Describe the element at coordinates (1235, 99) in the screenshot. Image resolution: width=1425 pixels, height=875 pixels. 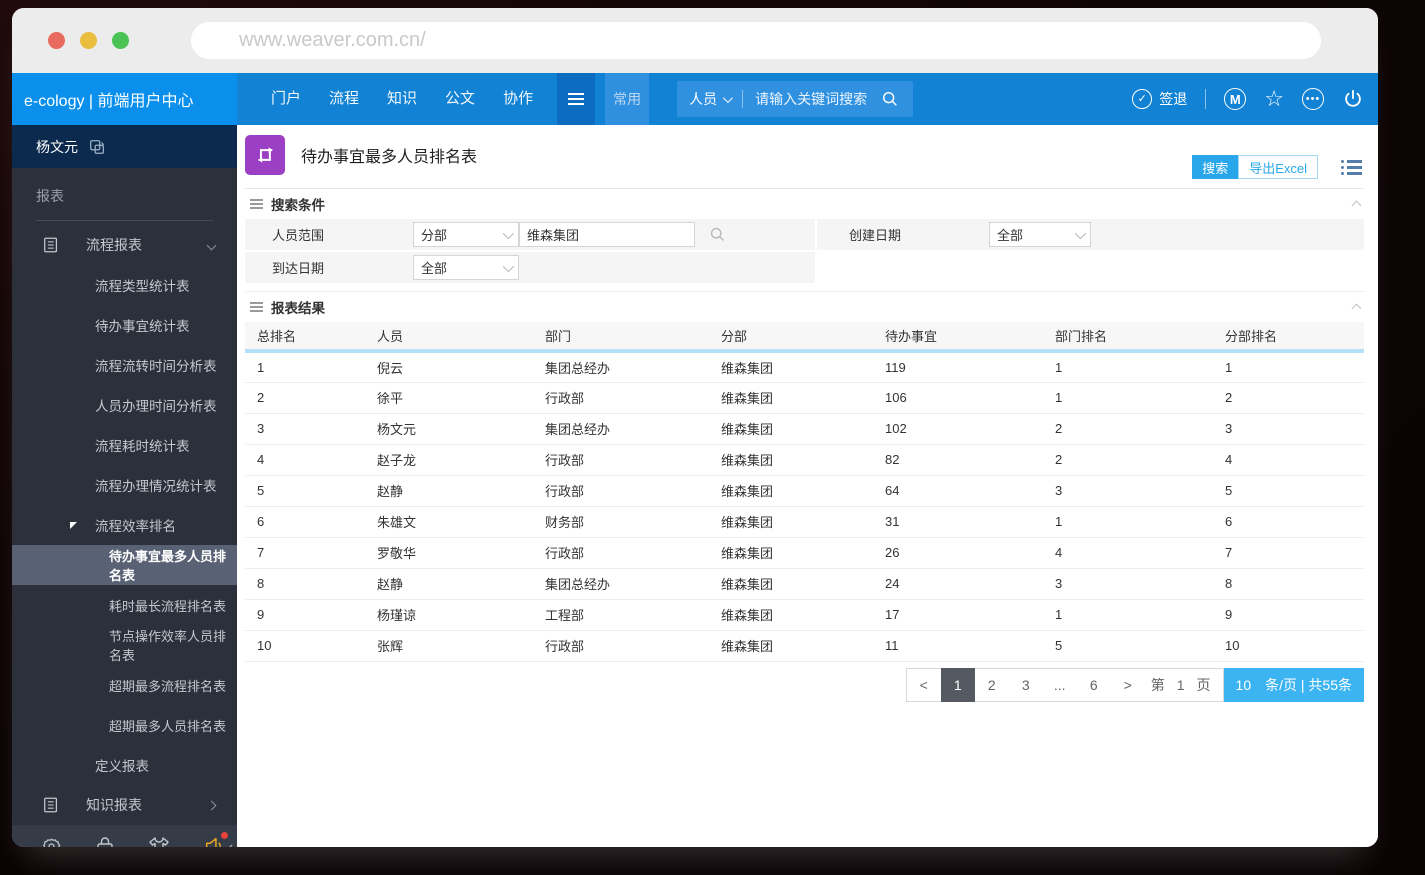
I see `m-badge-icon: M` at that location.